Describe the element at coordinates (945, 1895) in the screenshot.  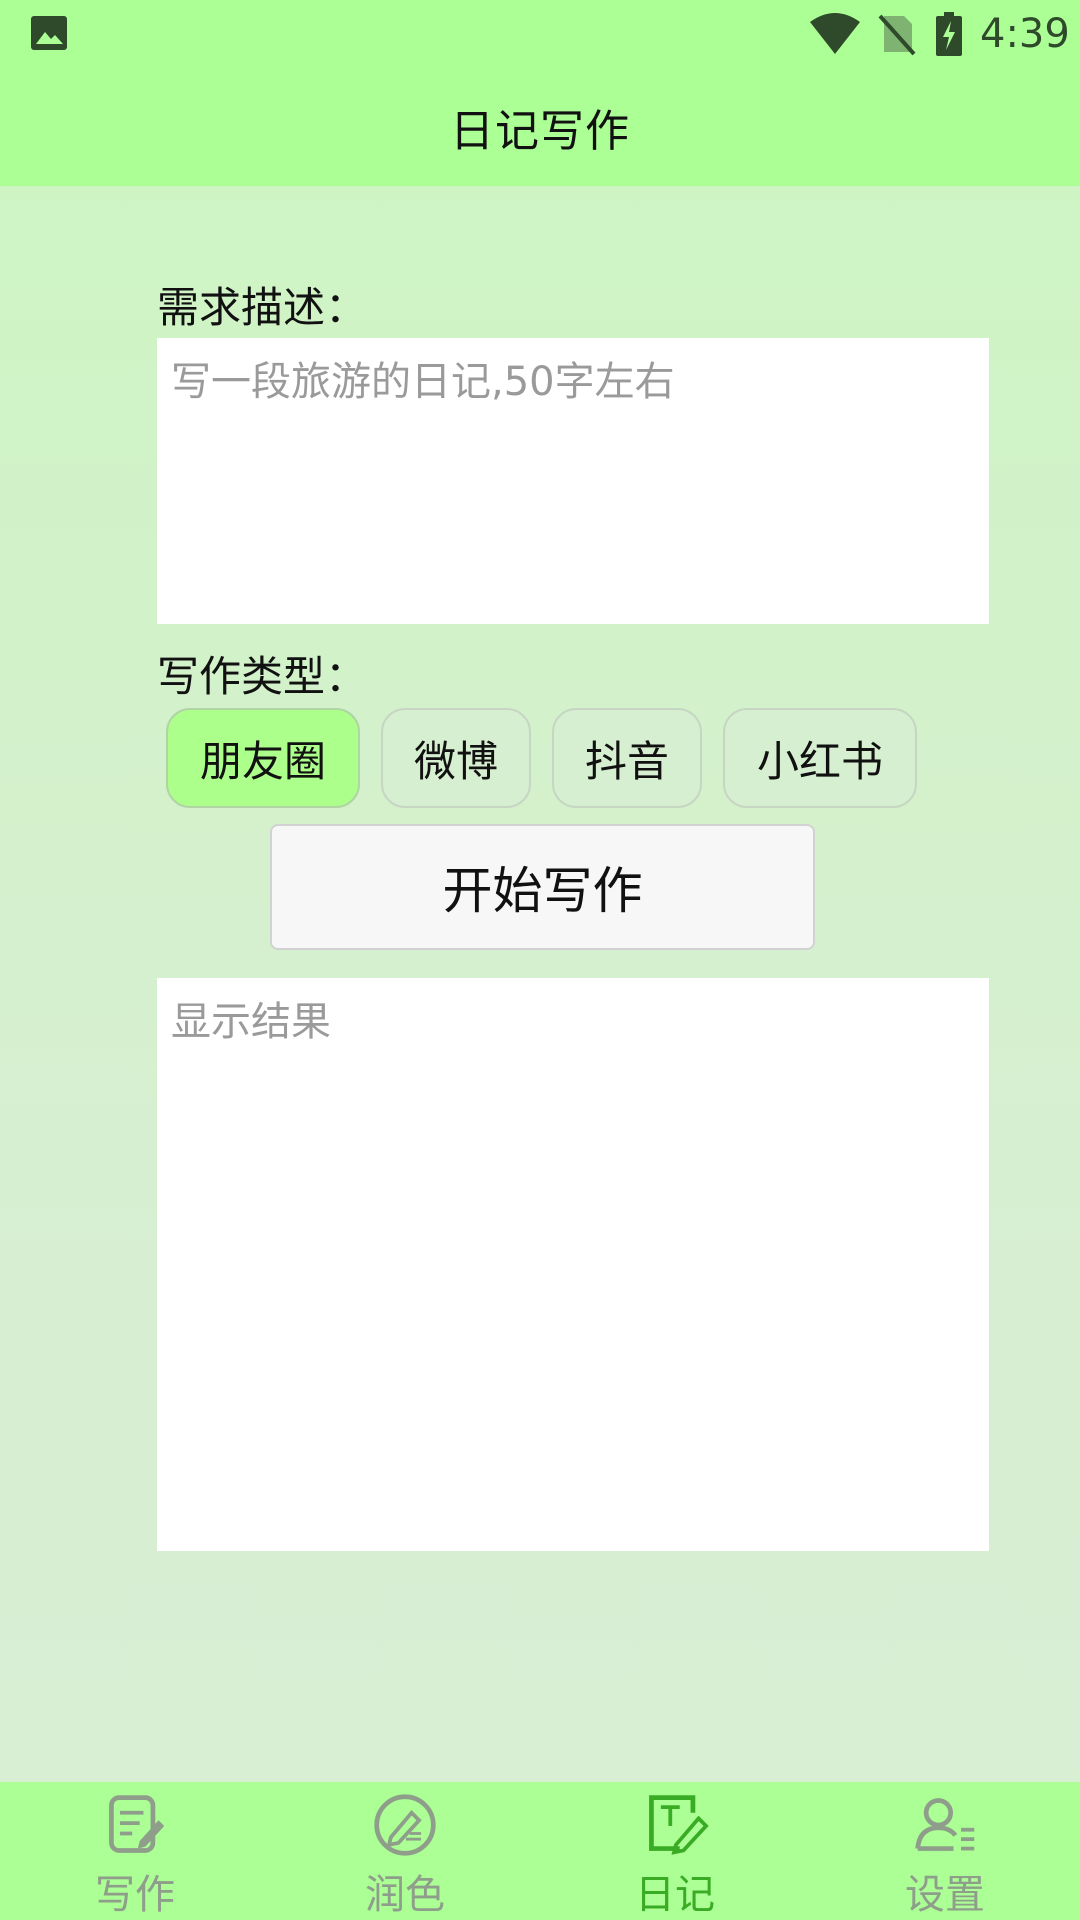
I see `nav-label-settings: 设置` at that location.